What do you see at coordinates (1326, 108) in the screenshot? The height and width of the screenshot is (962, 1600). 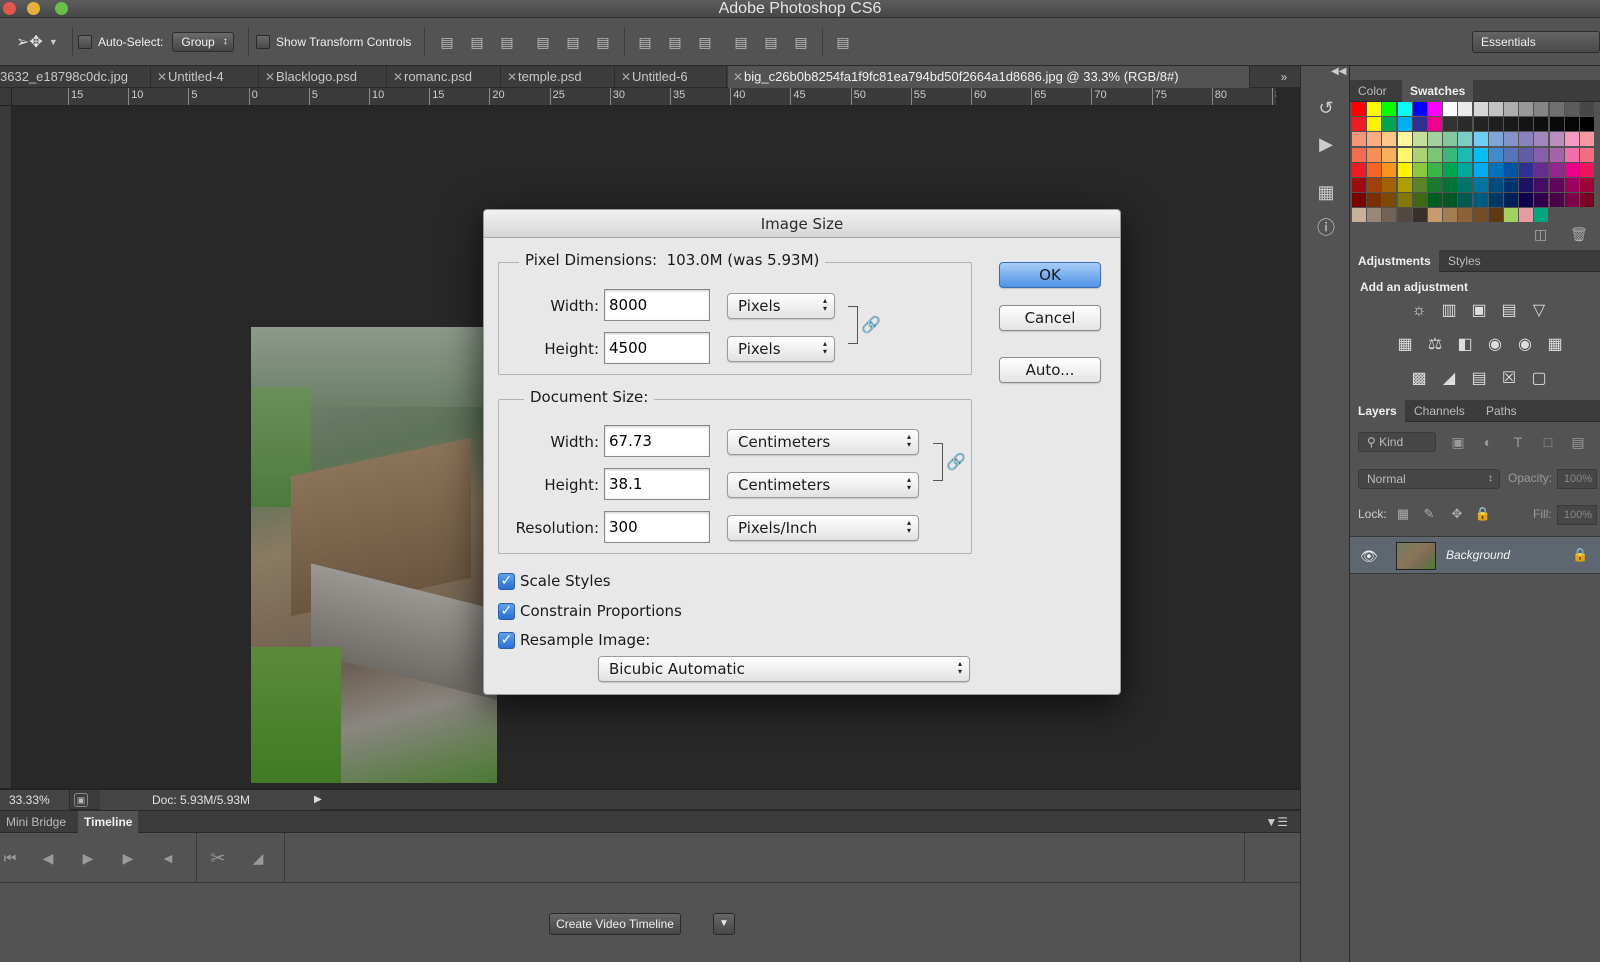 I see `history-icon: ↺` at bounding box center [1326, 108].